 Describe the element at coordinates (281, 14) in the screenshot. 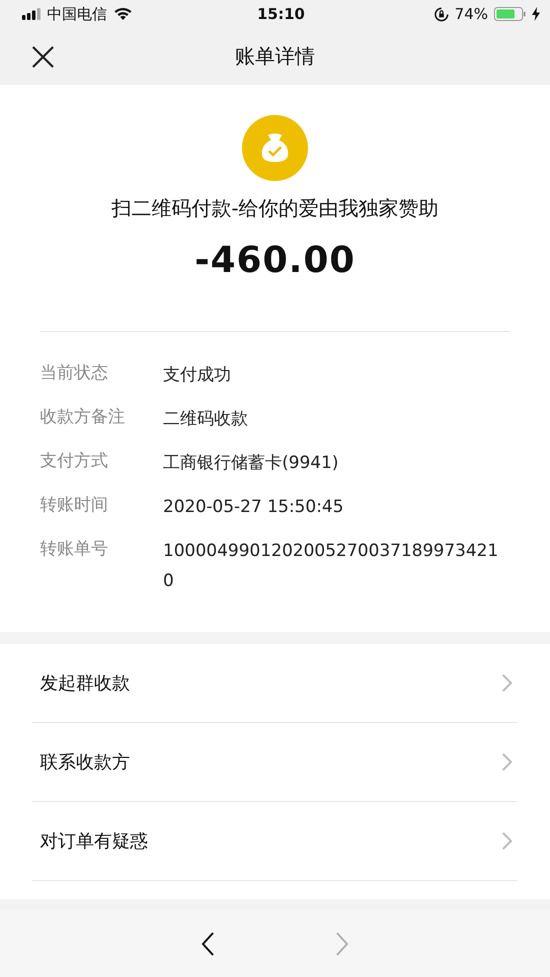

I see `clock-time: 15:10` at that location.